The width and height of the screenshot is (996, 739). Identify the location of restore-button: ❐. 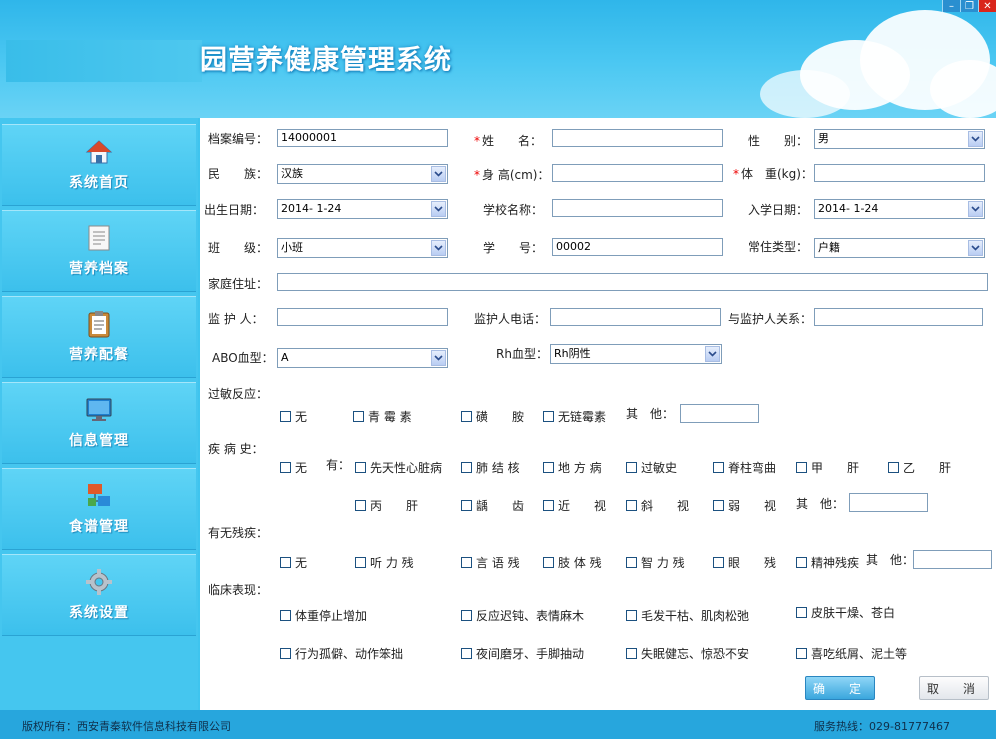
(969, 6).